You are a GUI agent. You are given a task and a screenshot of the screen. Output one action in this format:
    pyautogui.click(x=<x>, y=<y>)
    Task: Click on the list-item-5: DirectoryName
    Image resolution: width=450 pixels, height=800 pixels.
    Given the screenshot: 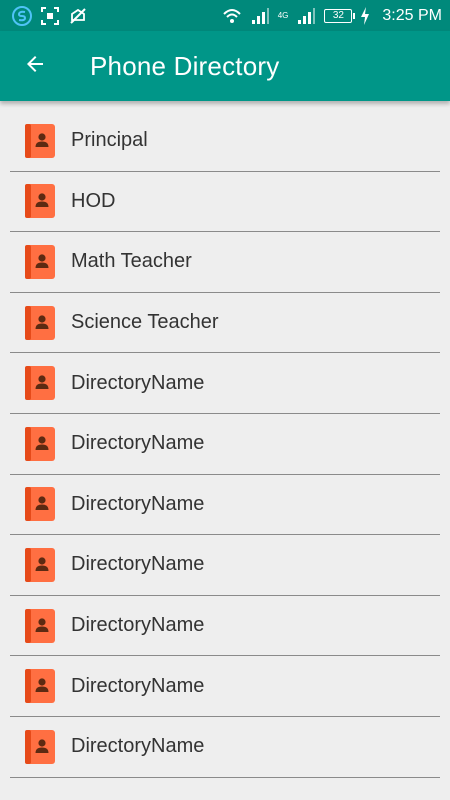 What is the action you would take?
    pyautogui.click(x=225, y=444)
    